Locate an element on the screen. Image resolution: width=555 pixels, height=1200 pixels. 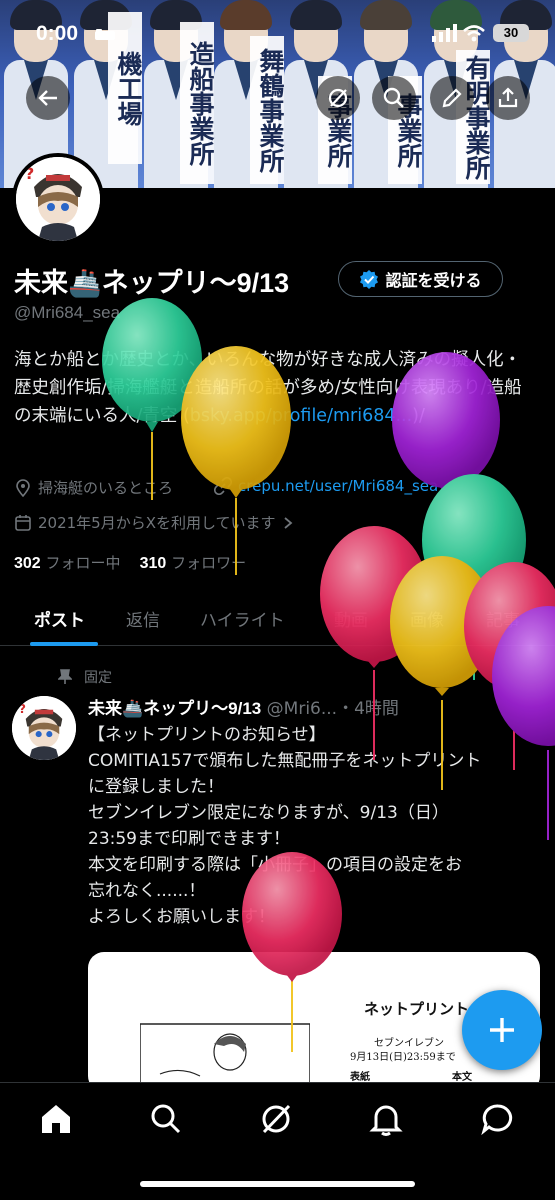
balloon-red is located at coordinates (292, 914).